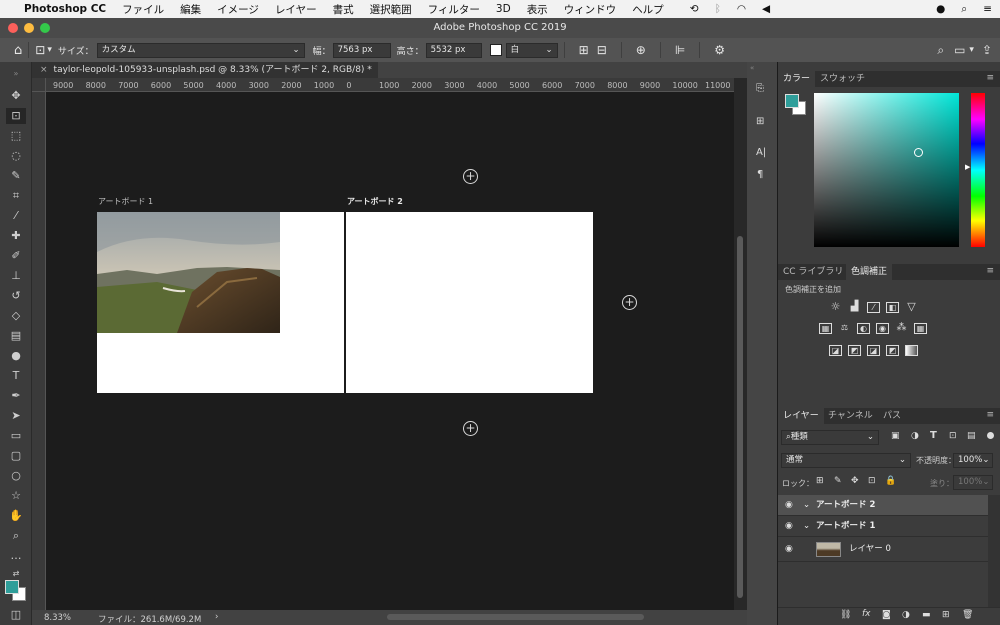 The width and height of the screenshot is (1000, 625). I want to click on new-adjustment-layer-icon: ◑, so click(906, 615).